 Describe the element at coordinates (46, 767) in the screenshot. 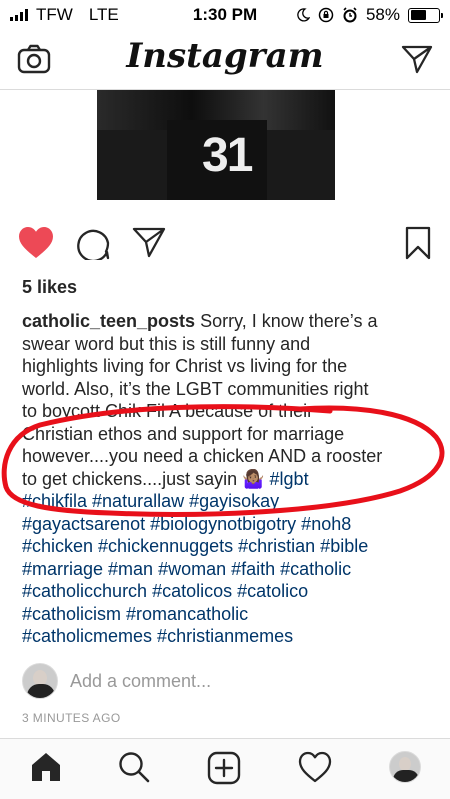

I see `home-icon` at that location.